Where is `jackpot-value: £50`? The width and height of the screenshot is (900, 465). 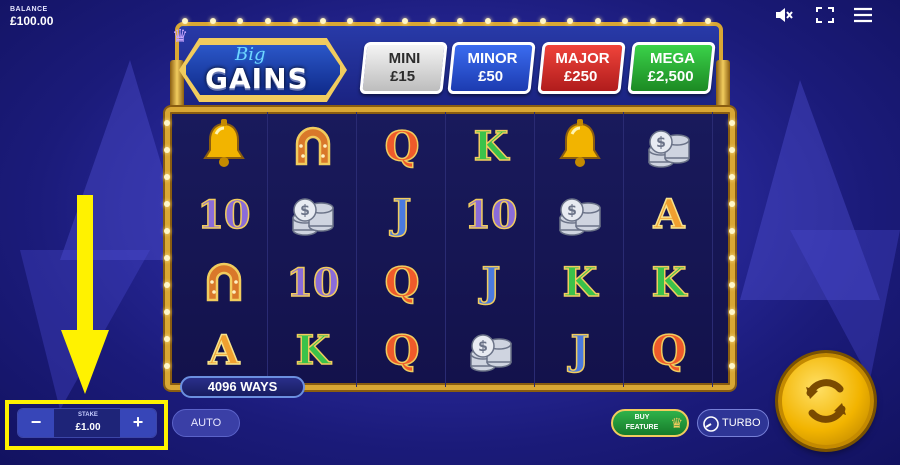
jackpot-value: £50 is located at coordinates (491, 76).